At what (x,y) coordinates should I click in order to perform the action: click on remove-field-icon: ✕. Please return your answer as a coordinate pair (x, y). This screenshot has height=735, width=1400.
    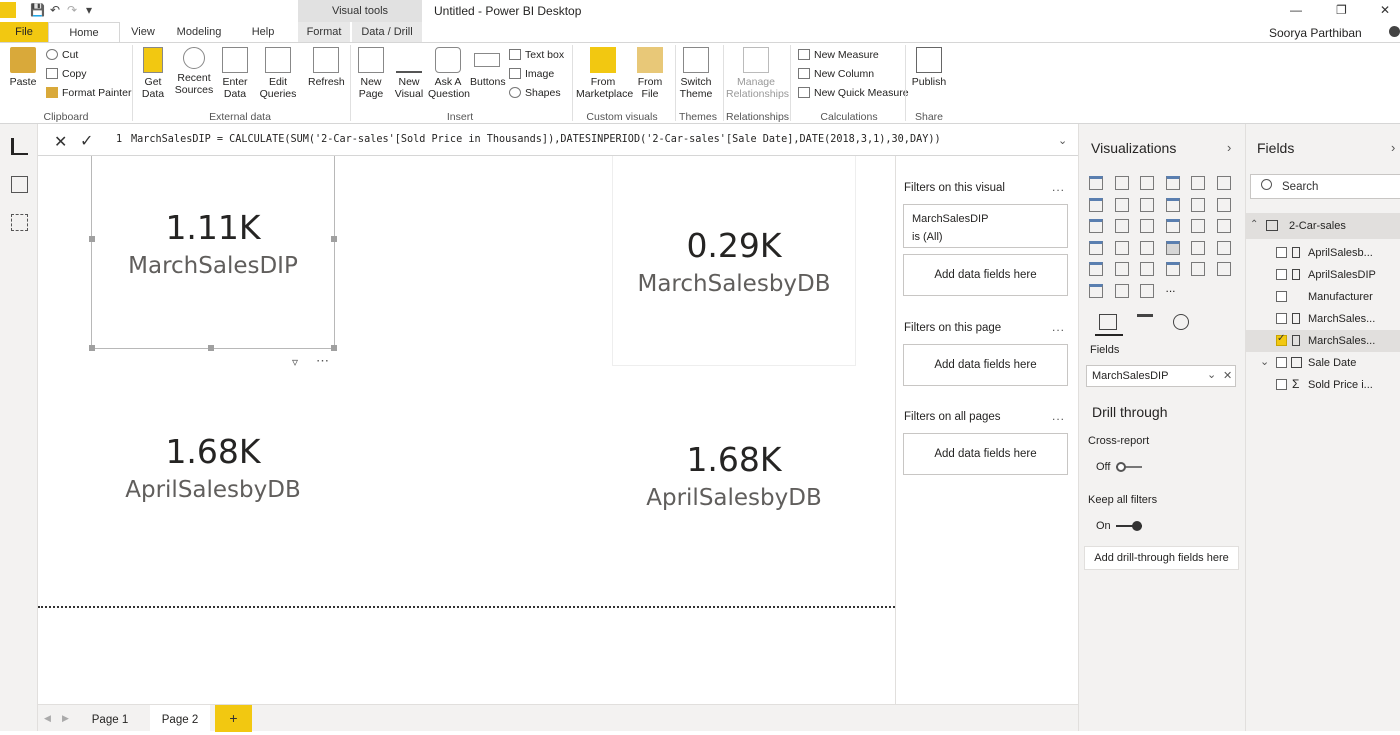
    Looking at the image, I should click on (1227, 375).